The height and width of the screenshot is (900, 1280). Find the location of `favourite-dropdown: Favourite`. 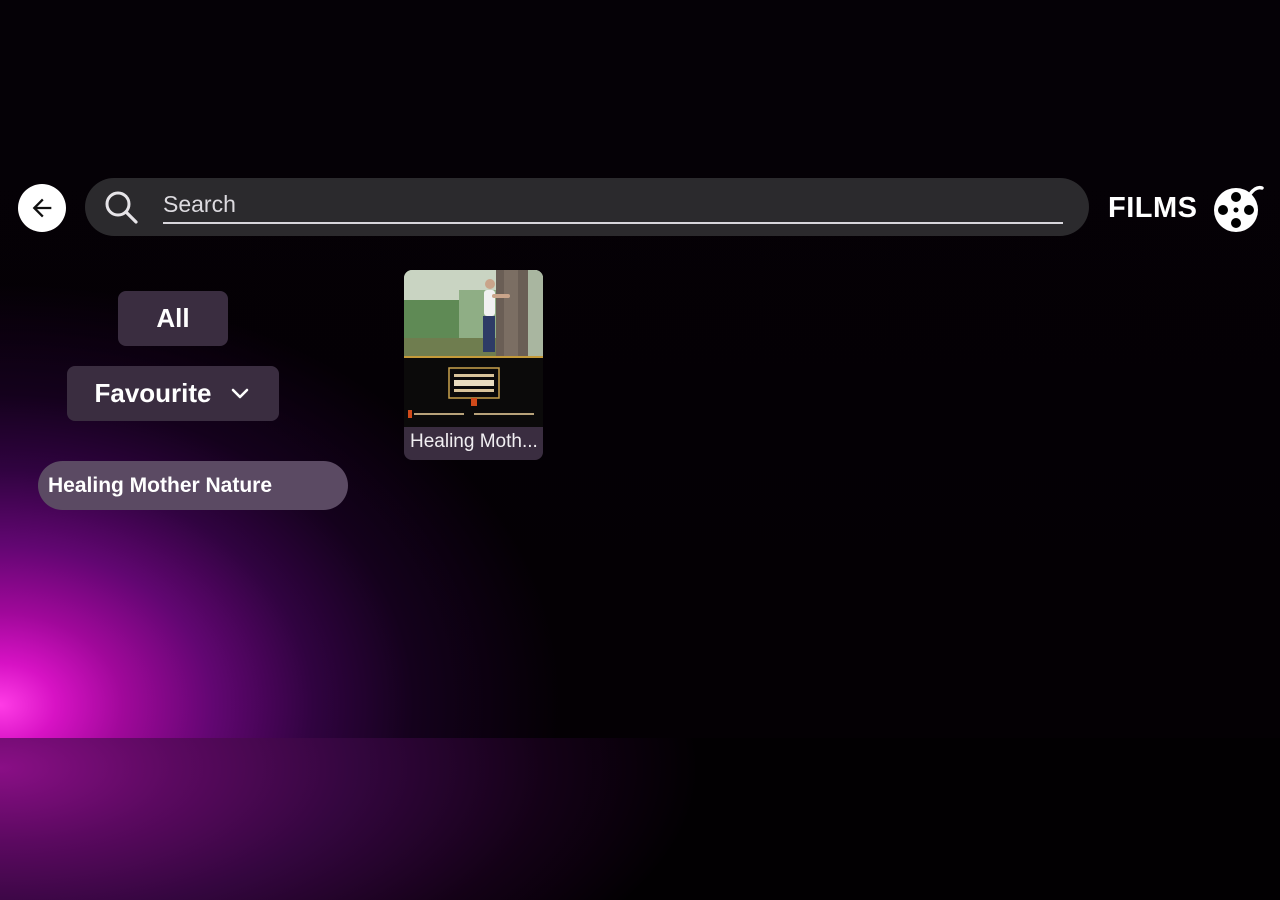

favourite-dropdown: Favourite is located at coordinates (173, 393).